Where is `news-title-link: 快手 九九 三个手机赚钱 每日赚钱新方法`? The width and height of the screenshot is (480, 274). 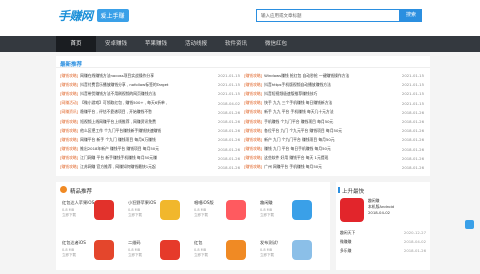
news-title-link: 快手 九九 三个手机赚钱 每日赚钱新方法 is located at coordinates (330, 103).